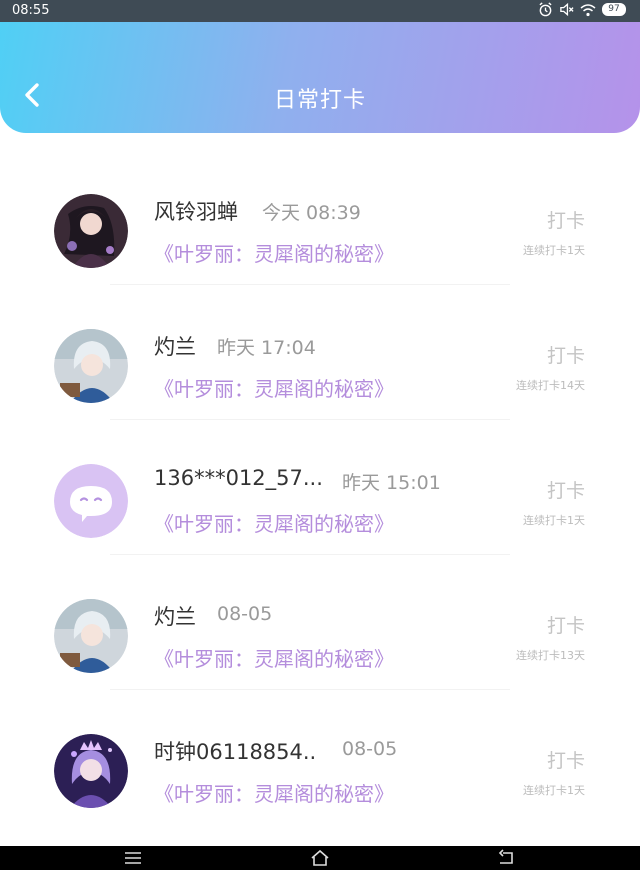 Image resolution: width=640 pixels, height=870 pixels. I want to click on battery-icon: 97, so click(614, 9).